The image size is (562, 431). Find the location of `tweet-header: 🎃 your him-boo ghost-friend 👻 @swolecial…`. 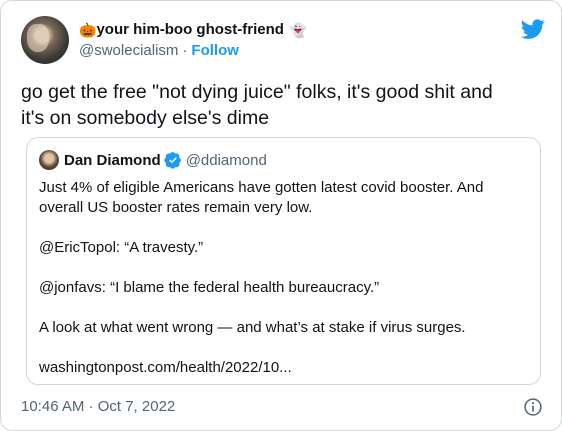

tweet-header: 🎃 your him-boo ghost-friend 👻 @swolecial… is located at coordinates (283, 40).